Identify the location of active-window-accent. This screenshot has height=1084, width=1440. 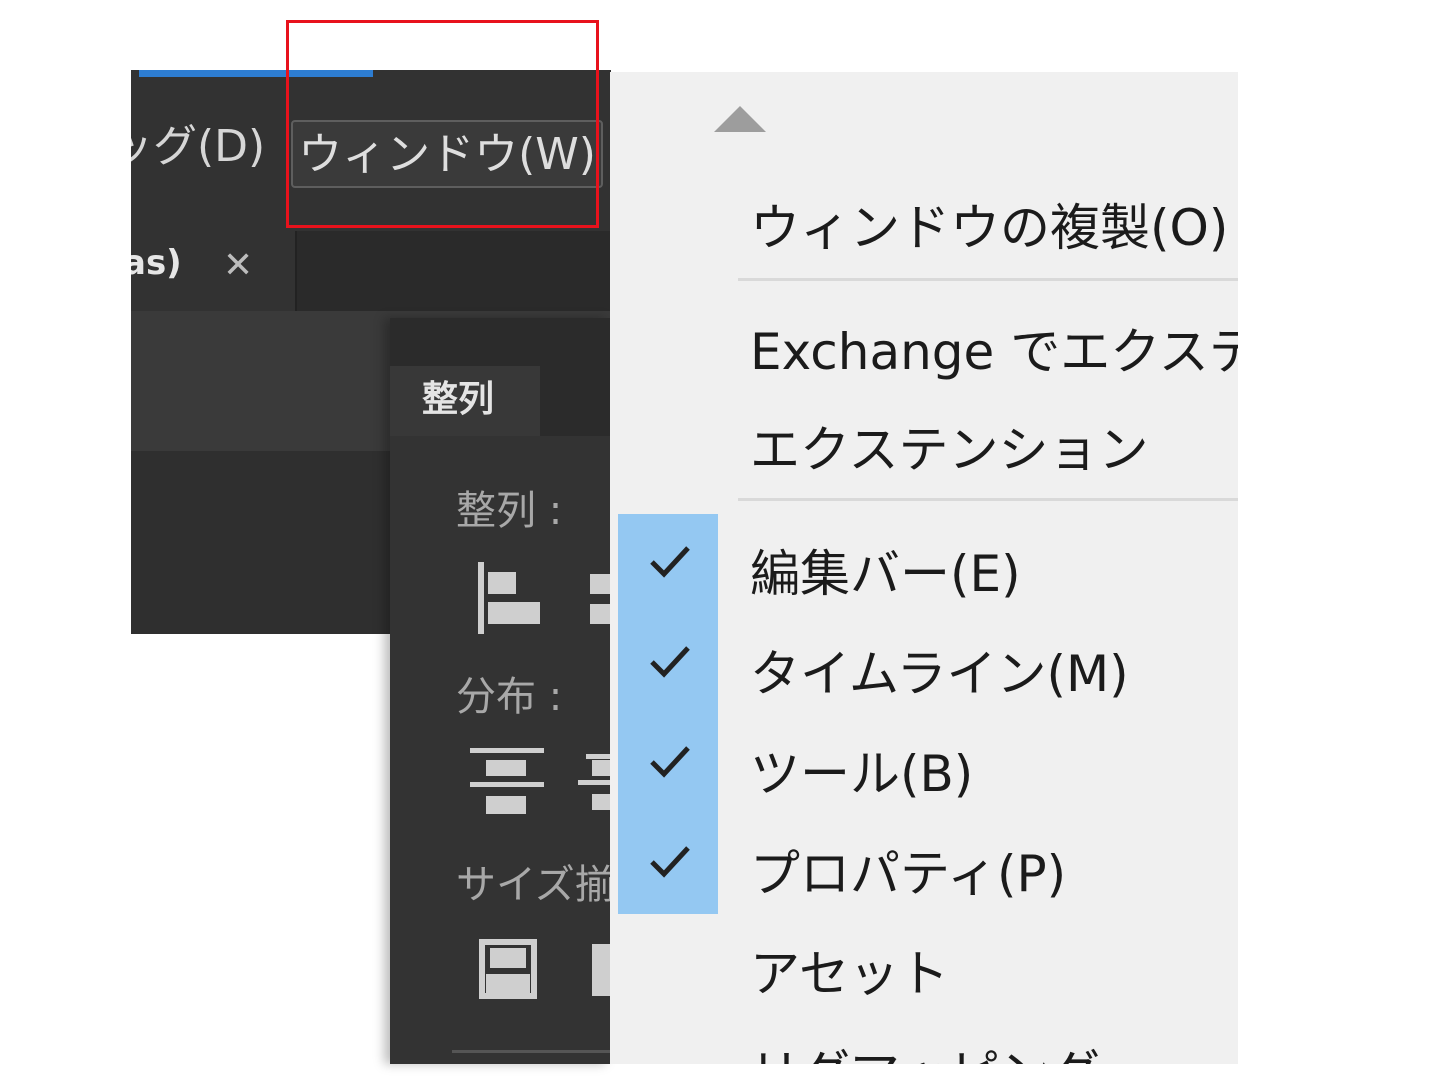
(256, 73).